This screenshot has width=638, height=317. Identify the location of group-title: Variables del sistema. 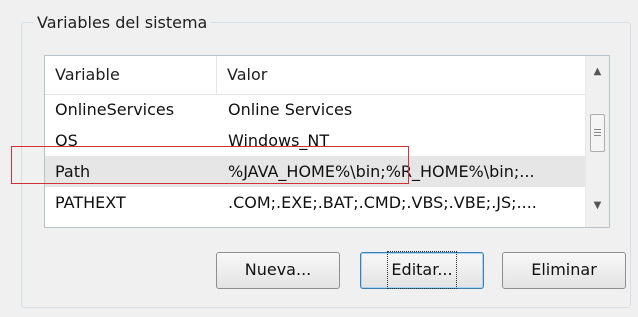
(122, 23).